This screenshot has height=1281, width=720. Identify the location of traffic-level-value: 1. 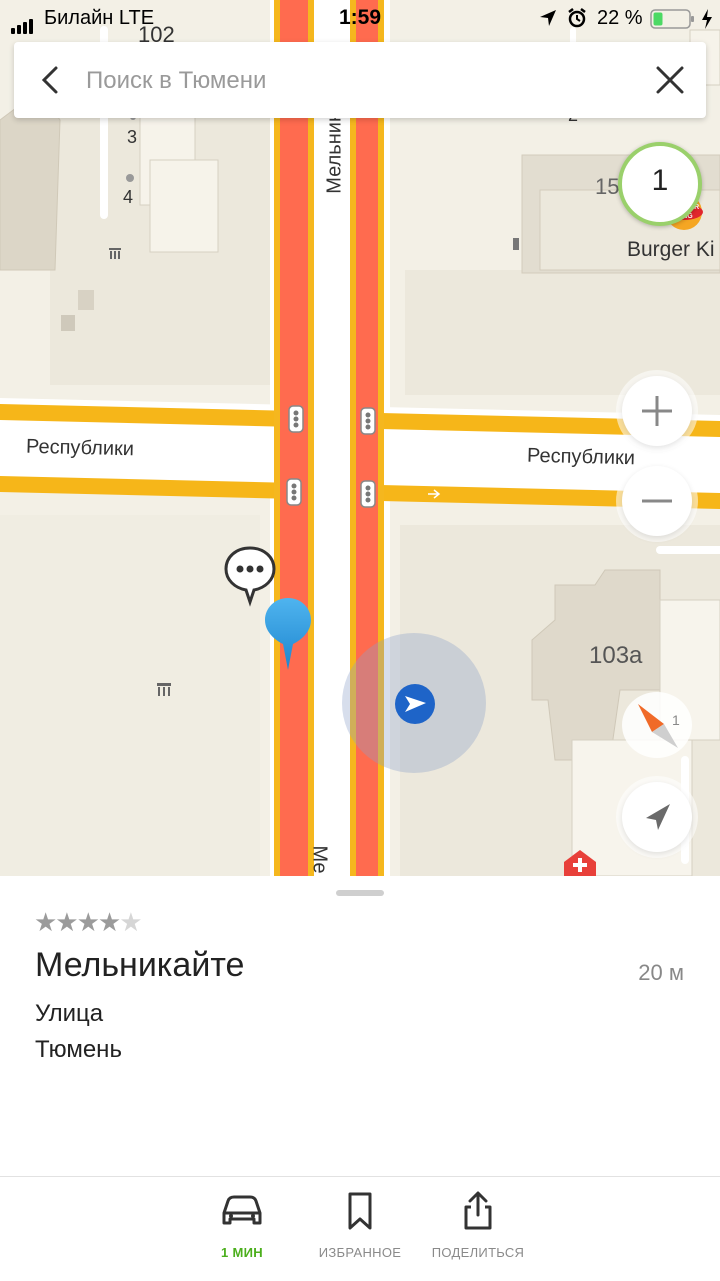
(660, 180).